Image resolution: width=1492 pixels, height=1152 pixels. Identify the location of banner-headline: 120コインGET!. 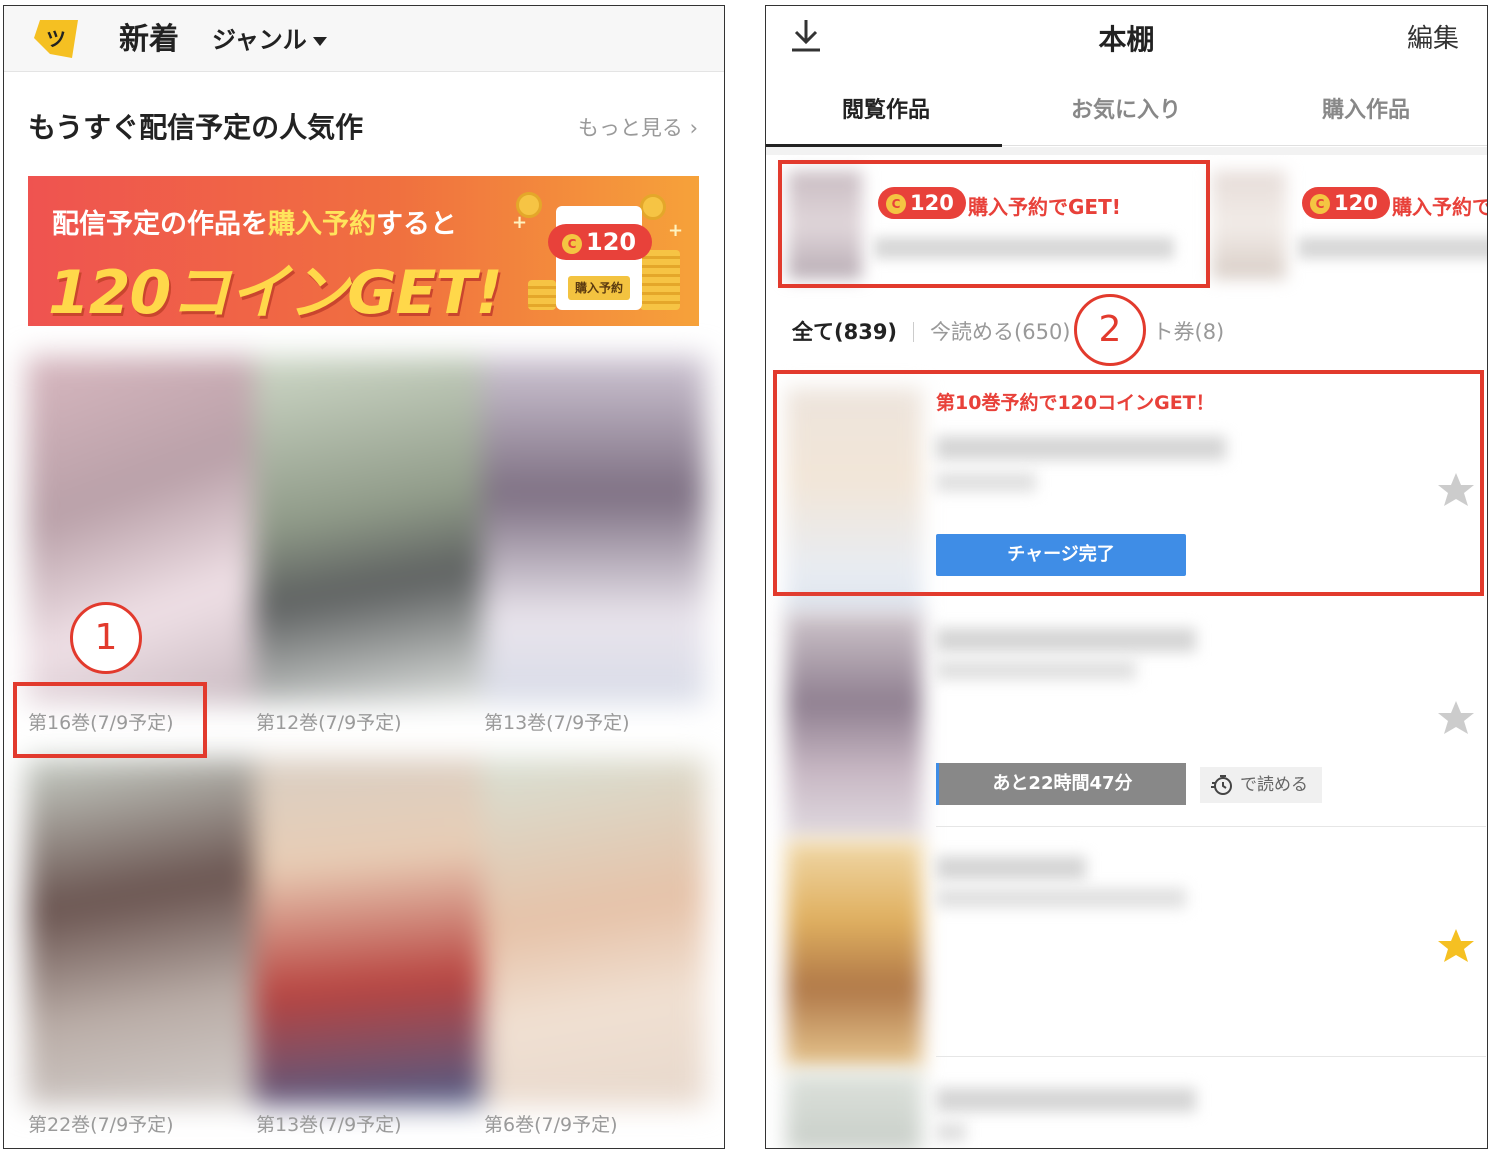
(275, 292).